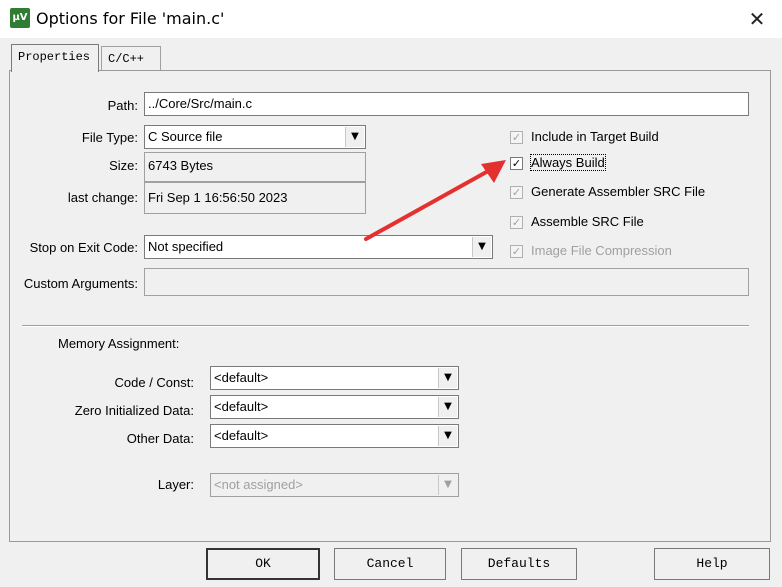 This screenshot has width=782, height=587. I want to click on ok-button: OK, so click(263, 564).